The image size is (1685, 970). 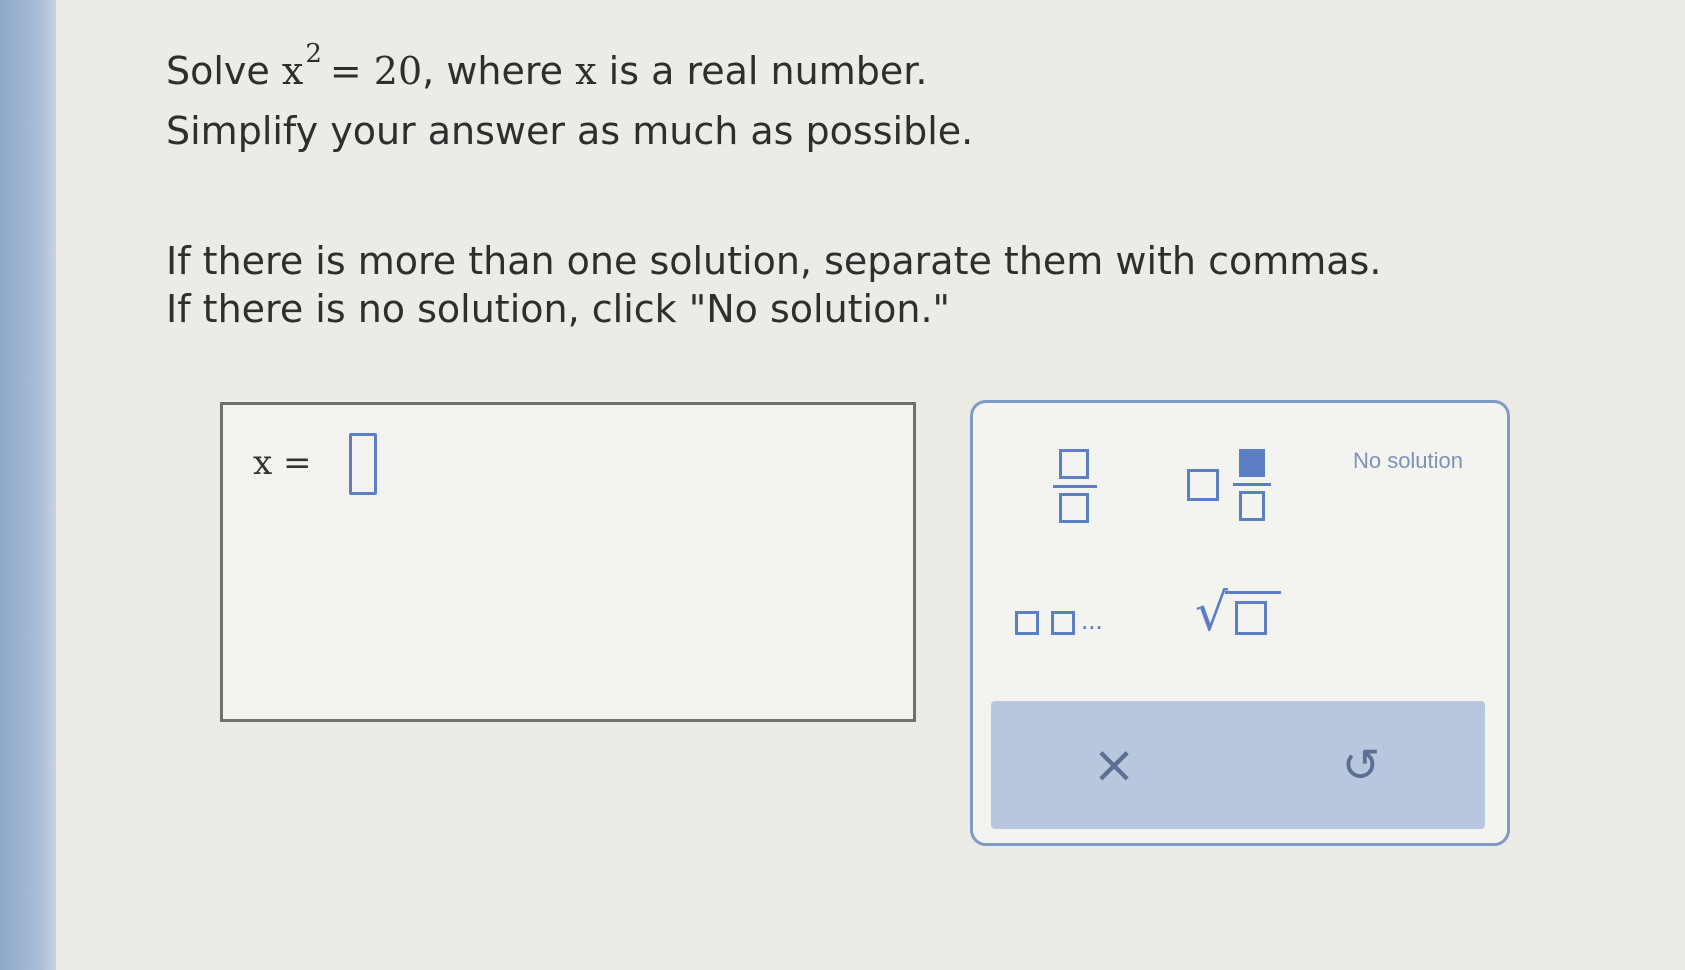 I want to click on undo-icon: ↺, so click(x=1361, y=765).